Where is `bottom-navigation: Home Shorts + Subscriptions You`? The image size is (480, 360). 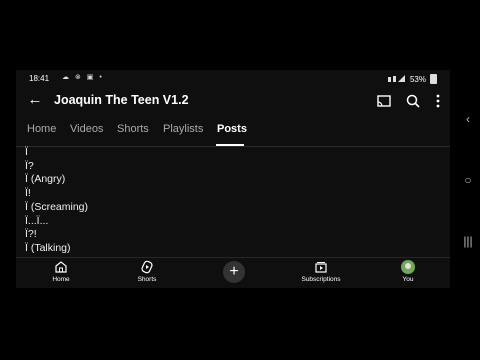
bottom-navigation: Home Shorts + Subscriptions You is located at coordinates (233, 273).